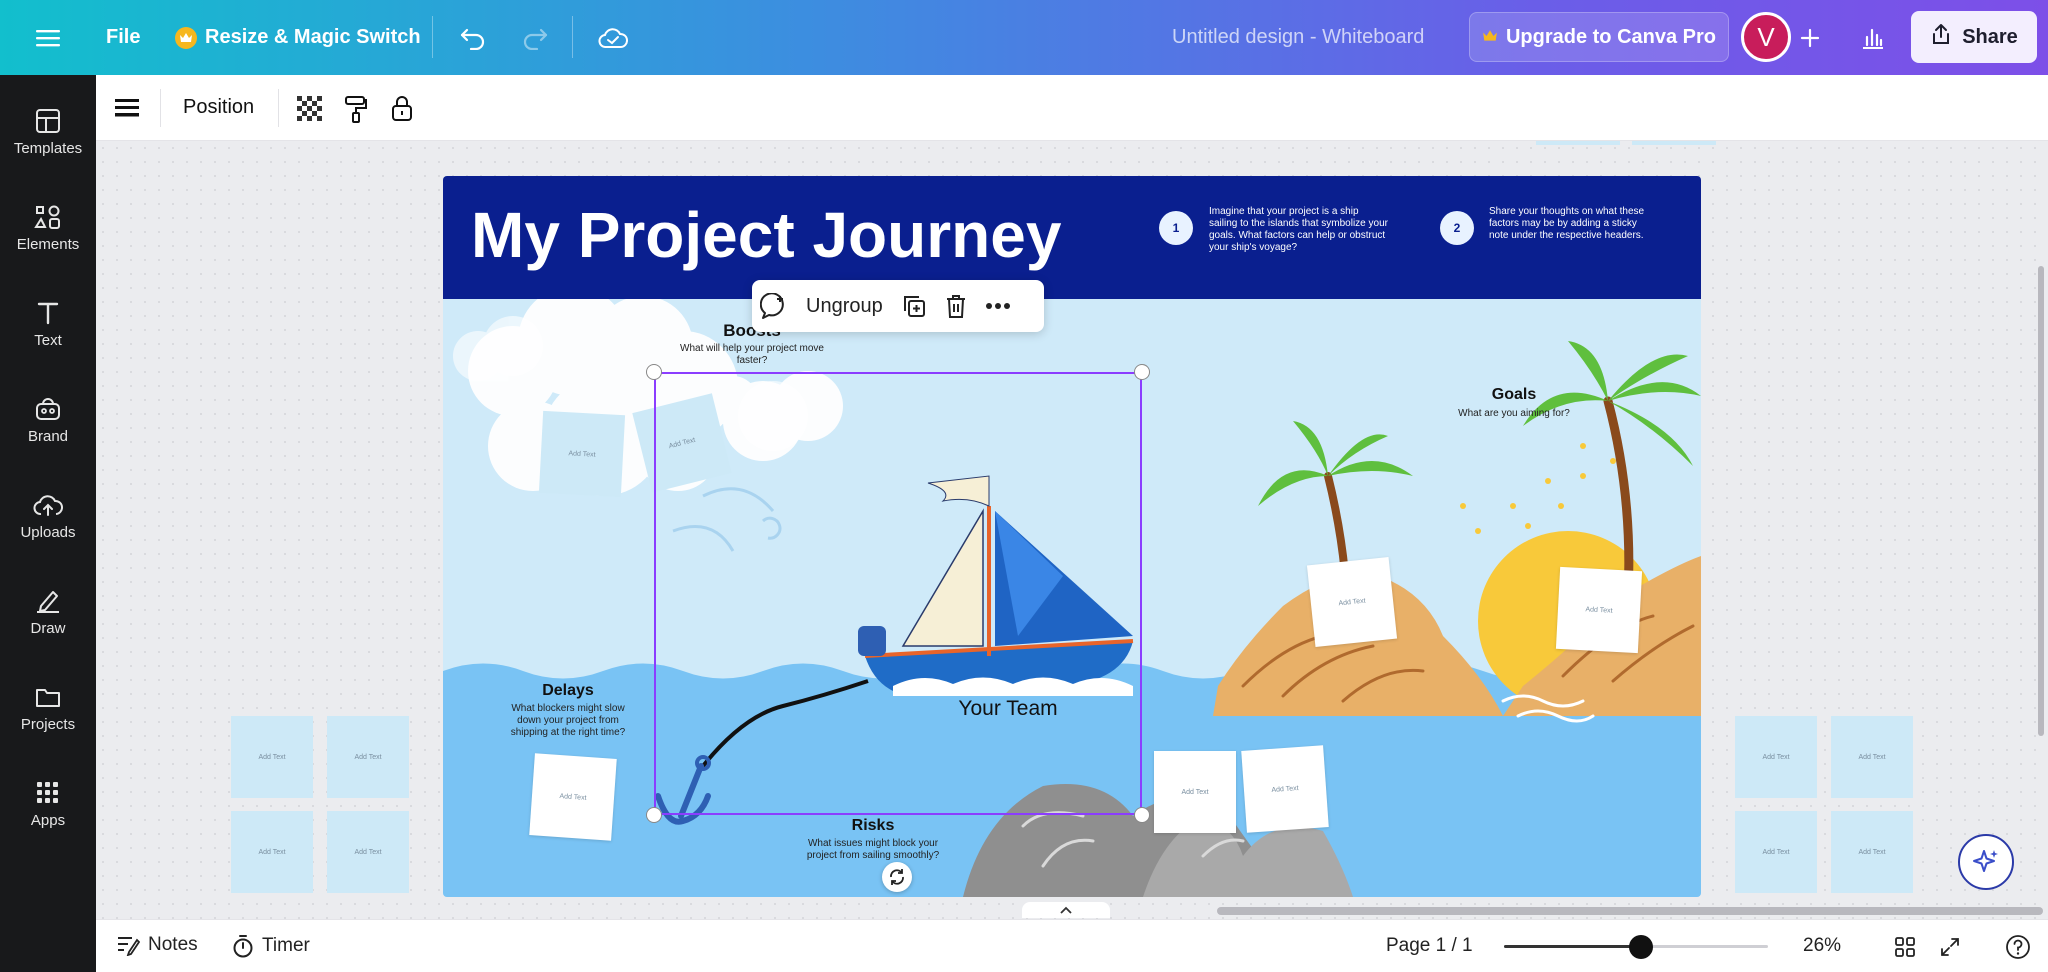 The height and width of the screenshot is (972, 2048). What do you see at coordinates (402, 108) in the screenshot?
I see `lock-icon` at bounding box center [402, 108].